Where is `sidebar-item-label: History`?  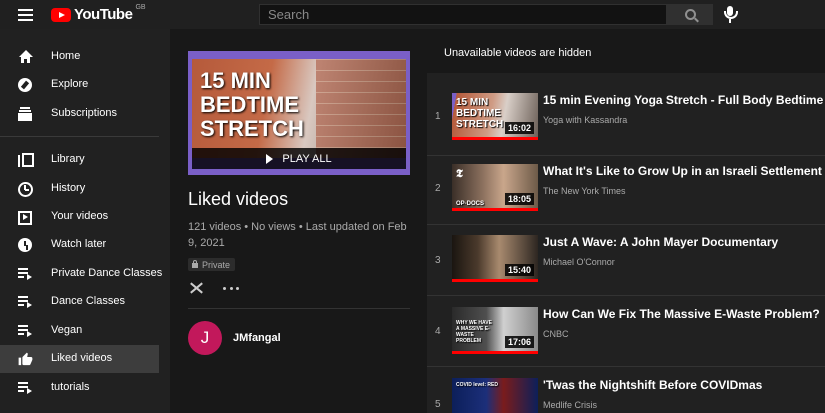
sidebar-item-label: History is located at coordinates (68, 188).